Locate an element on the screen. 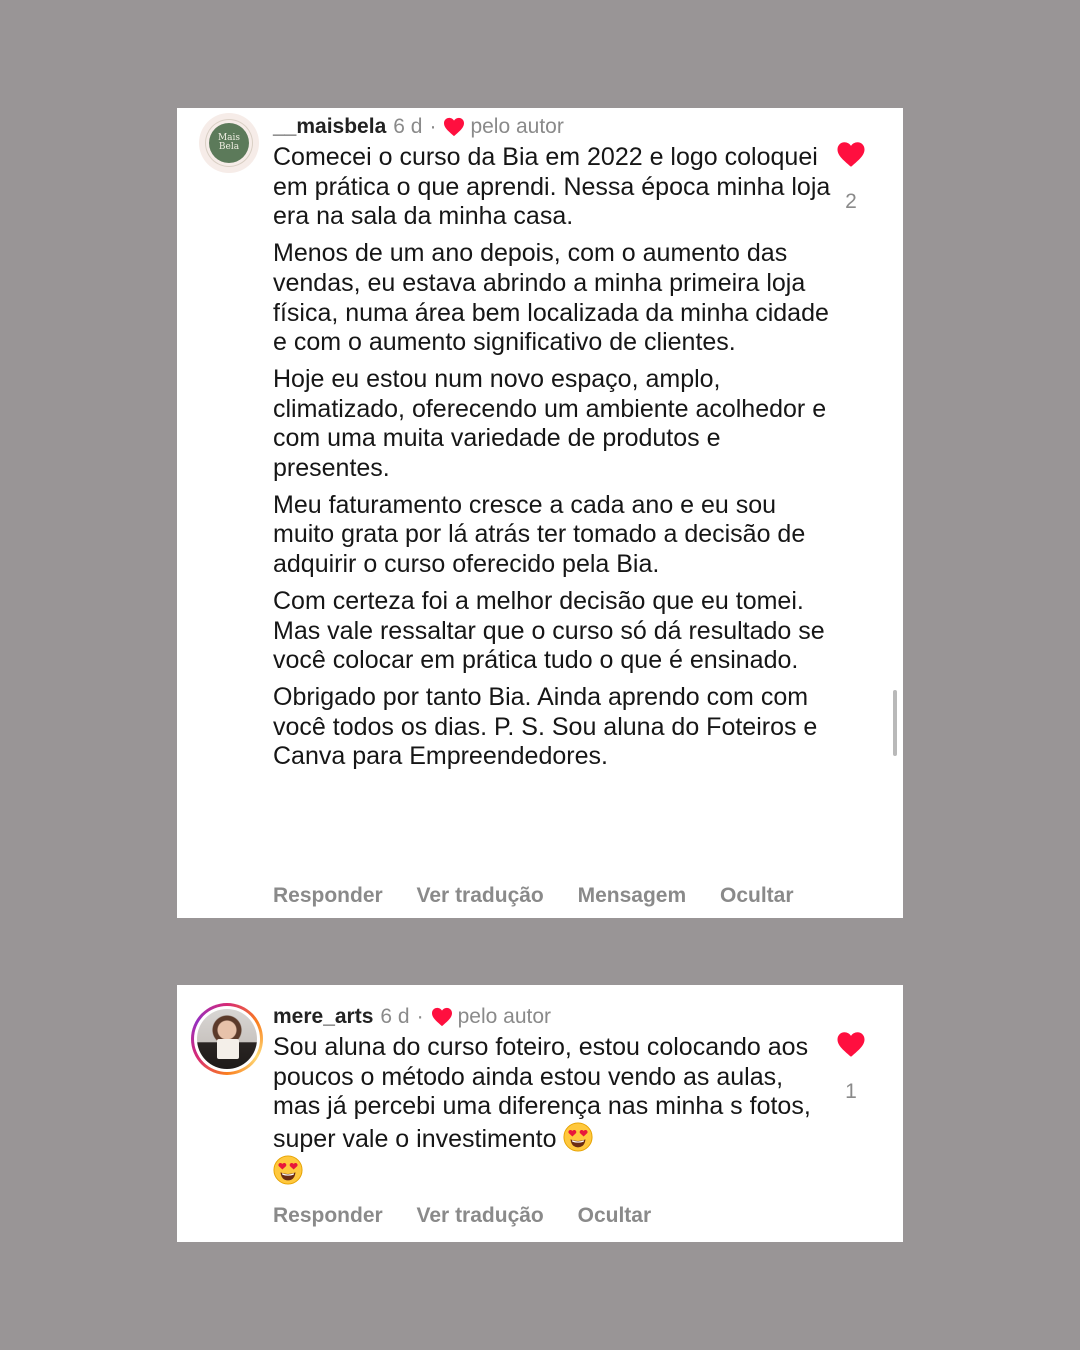 The image size is (1080, 1350). avatar-maisbela: Mais Bela is located at coordinates (229, 143).